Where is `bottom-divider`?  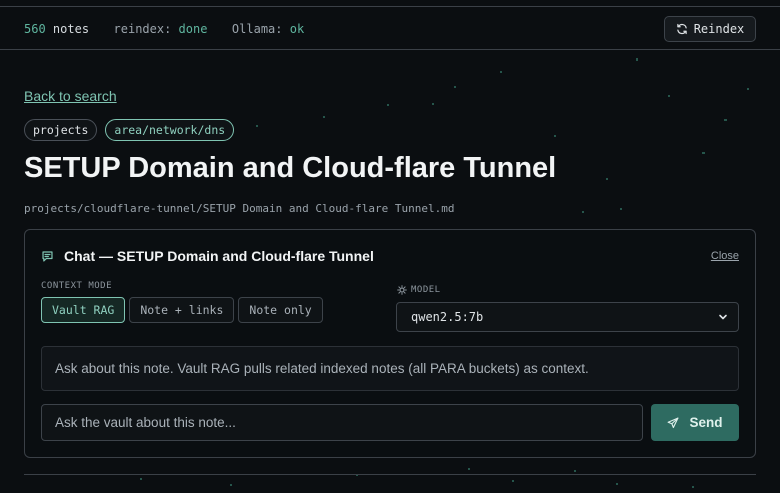
bottom-divider is located at coordinates (390, 474).